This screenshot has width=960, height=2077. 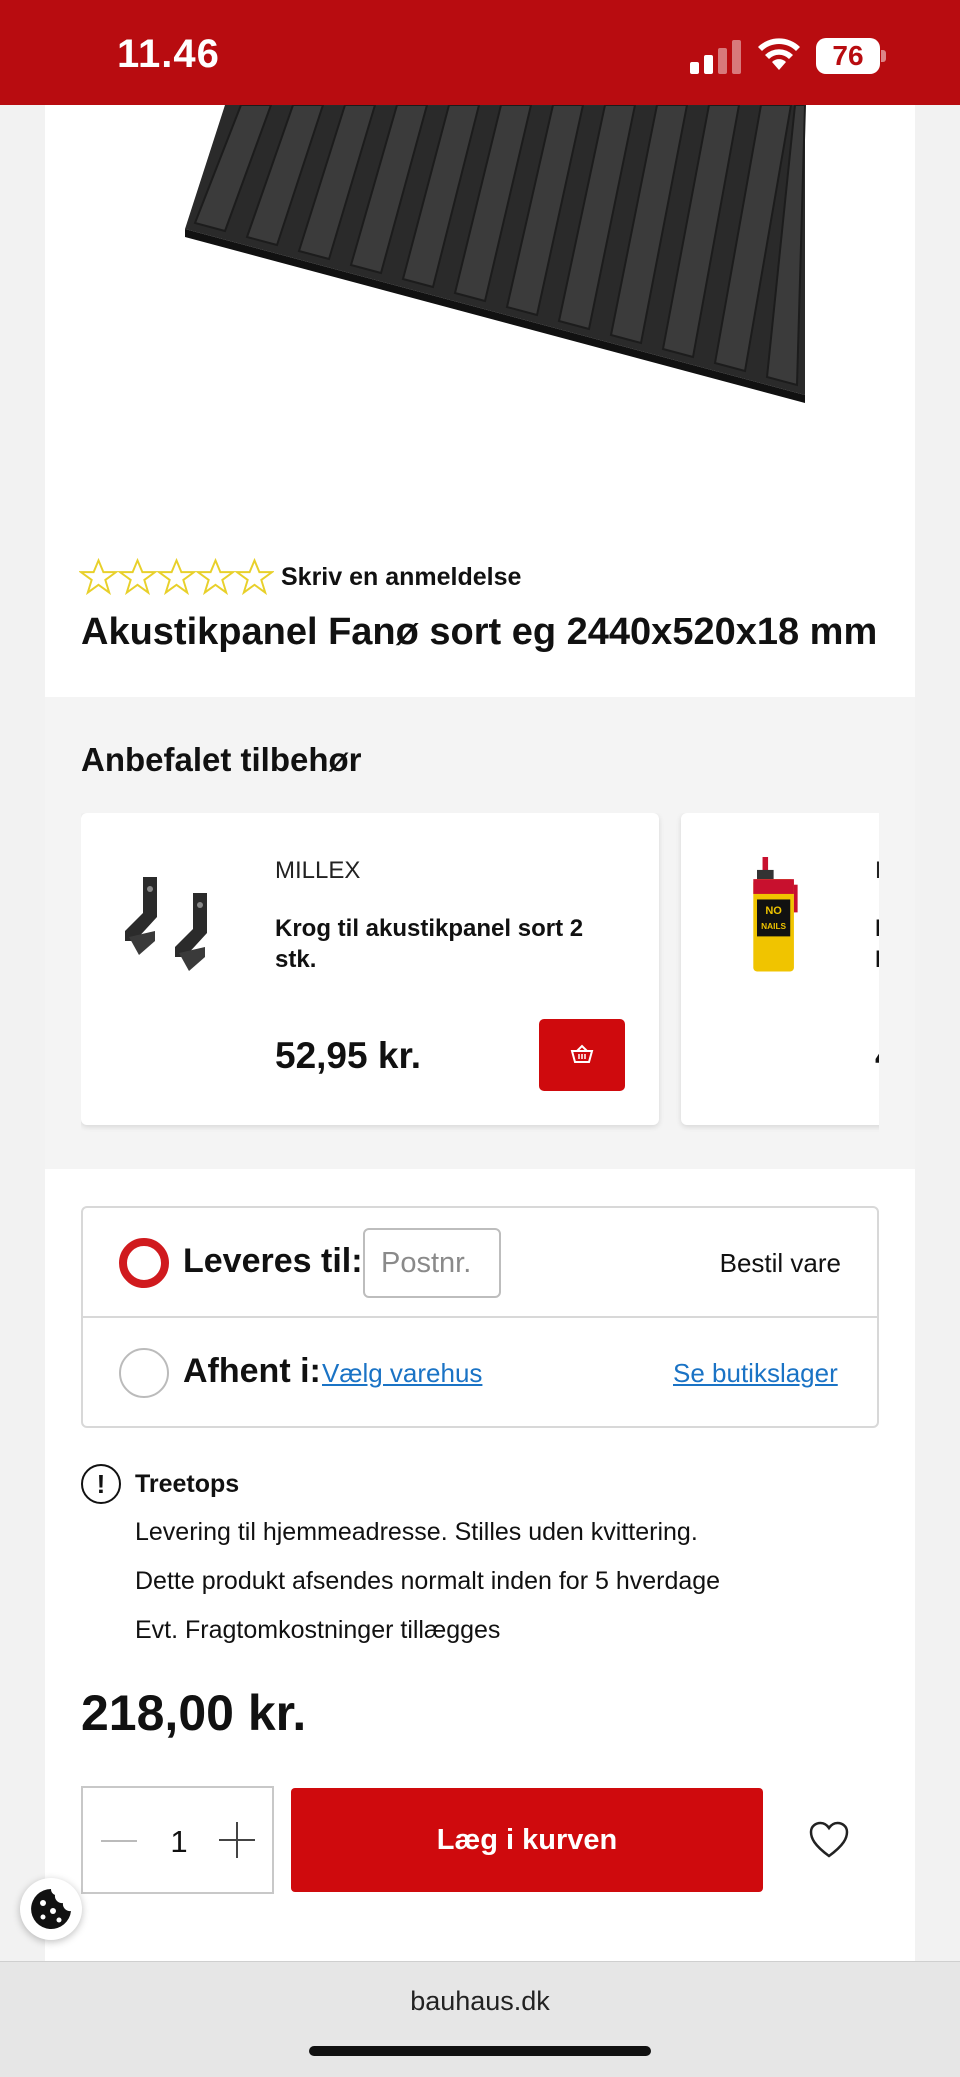 I want to click on info-title: Treetops, so click(x=187, y=1484).